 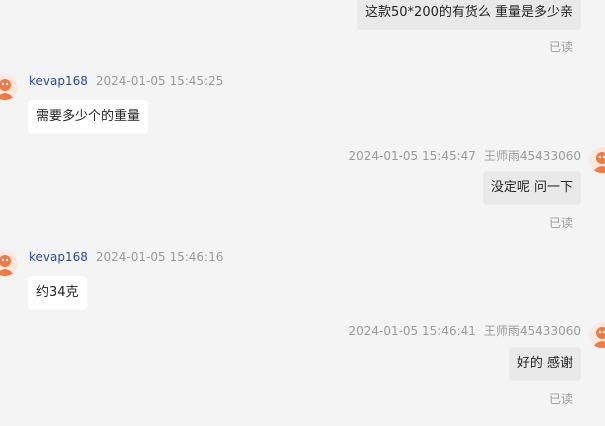 I want to click on message-timestamp: 2024-01-05 15:45:47, so click(x=412, y=156).